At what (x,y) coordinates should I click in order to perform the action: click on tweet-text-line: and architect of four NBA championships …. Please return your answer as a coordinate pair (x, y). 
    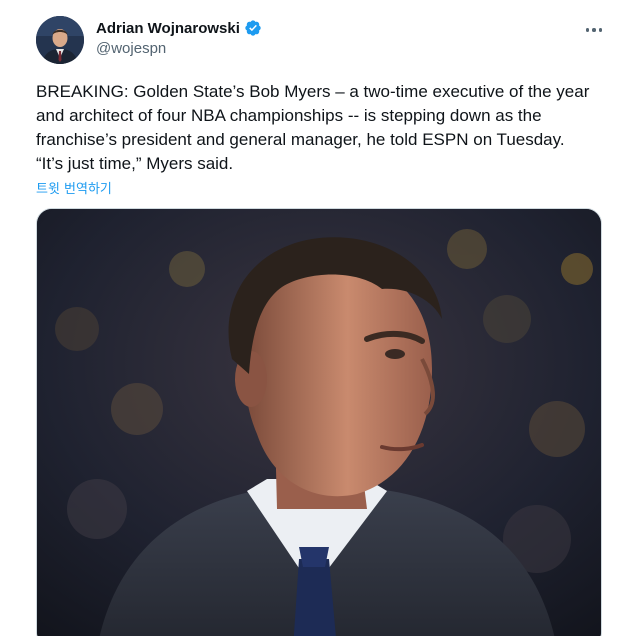
    Looking at the image, I should click on (289, 115).